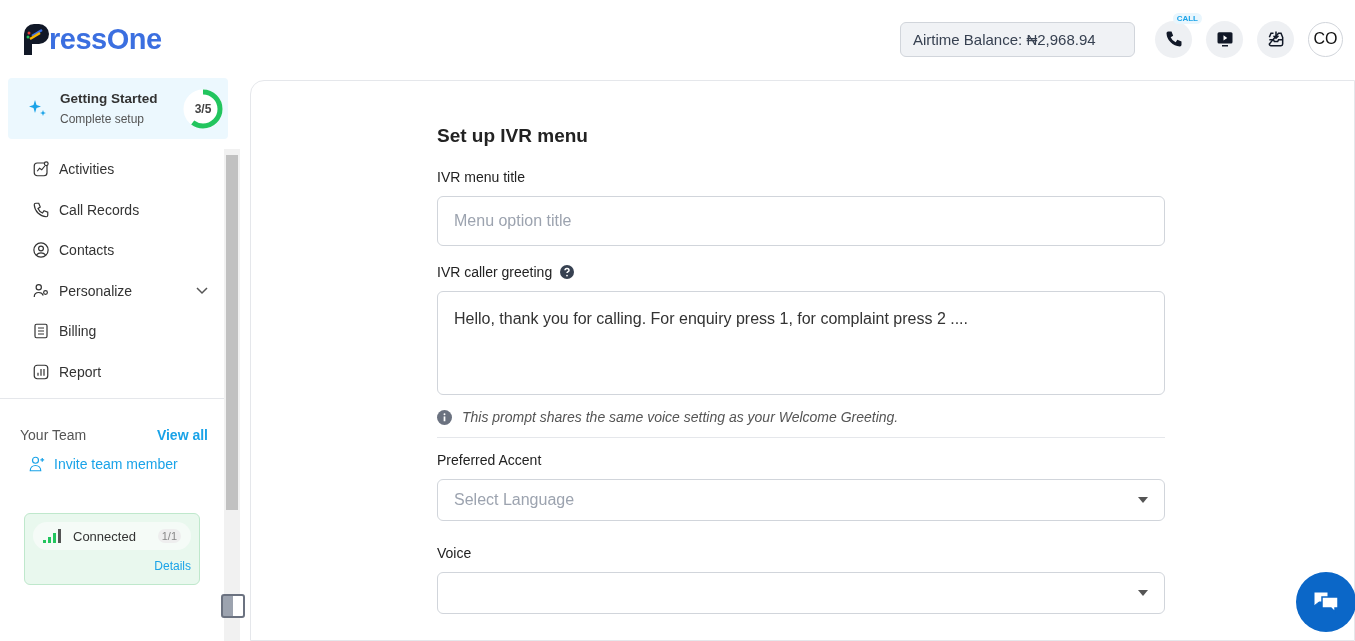  Describe the element at coordinates (489, 460) in the screenshot. I see `field-label: Preferred Accent` at that location.